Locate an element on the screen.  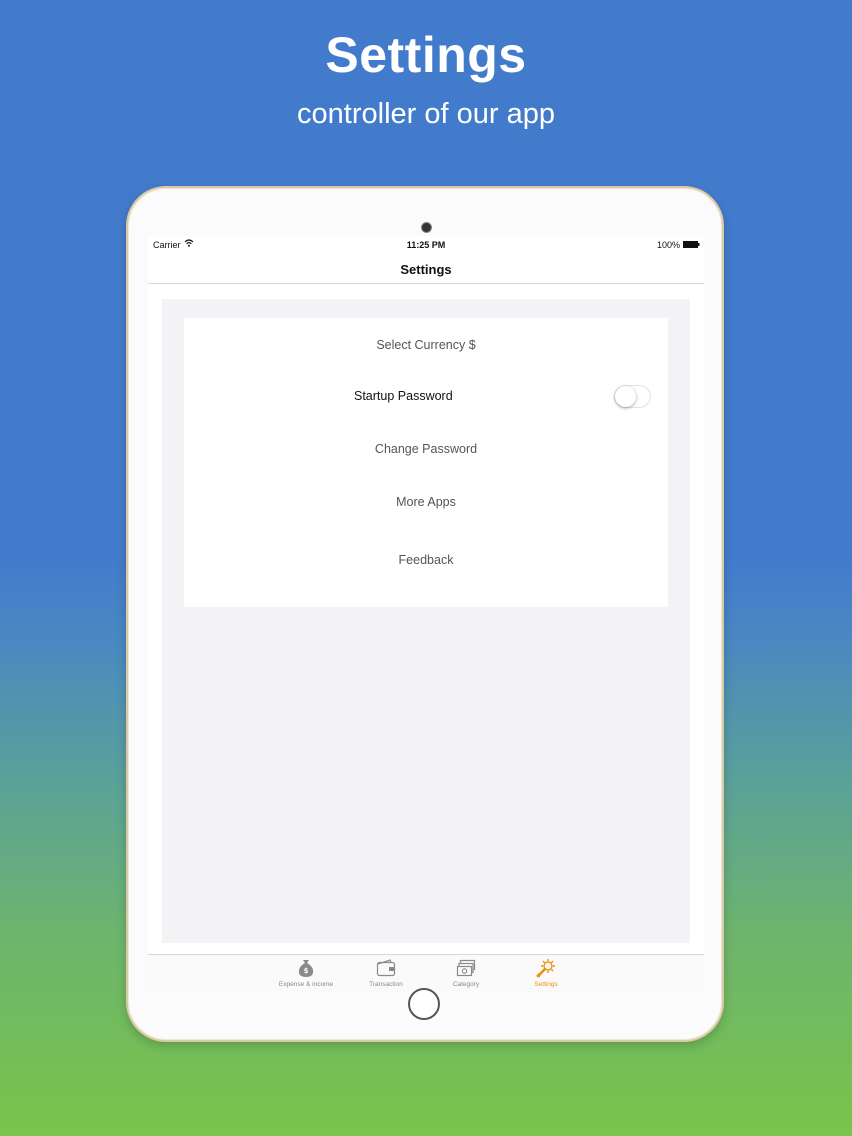
home-button is located at coordinates (424, 1004).